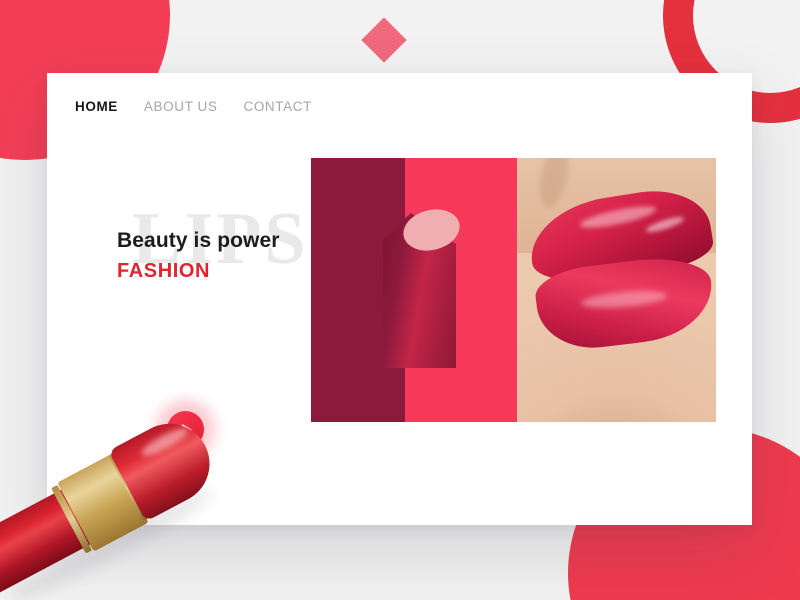 This screenshot has height=600, width=800. I want to click on nav-item-home: HOME, so click(96, 106).